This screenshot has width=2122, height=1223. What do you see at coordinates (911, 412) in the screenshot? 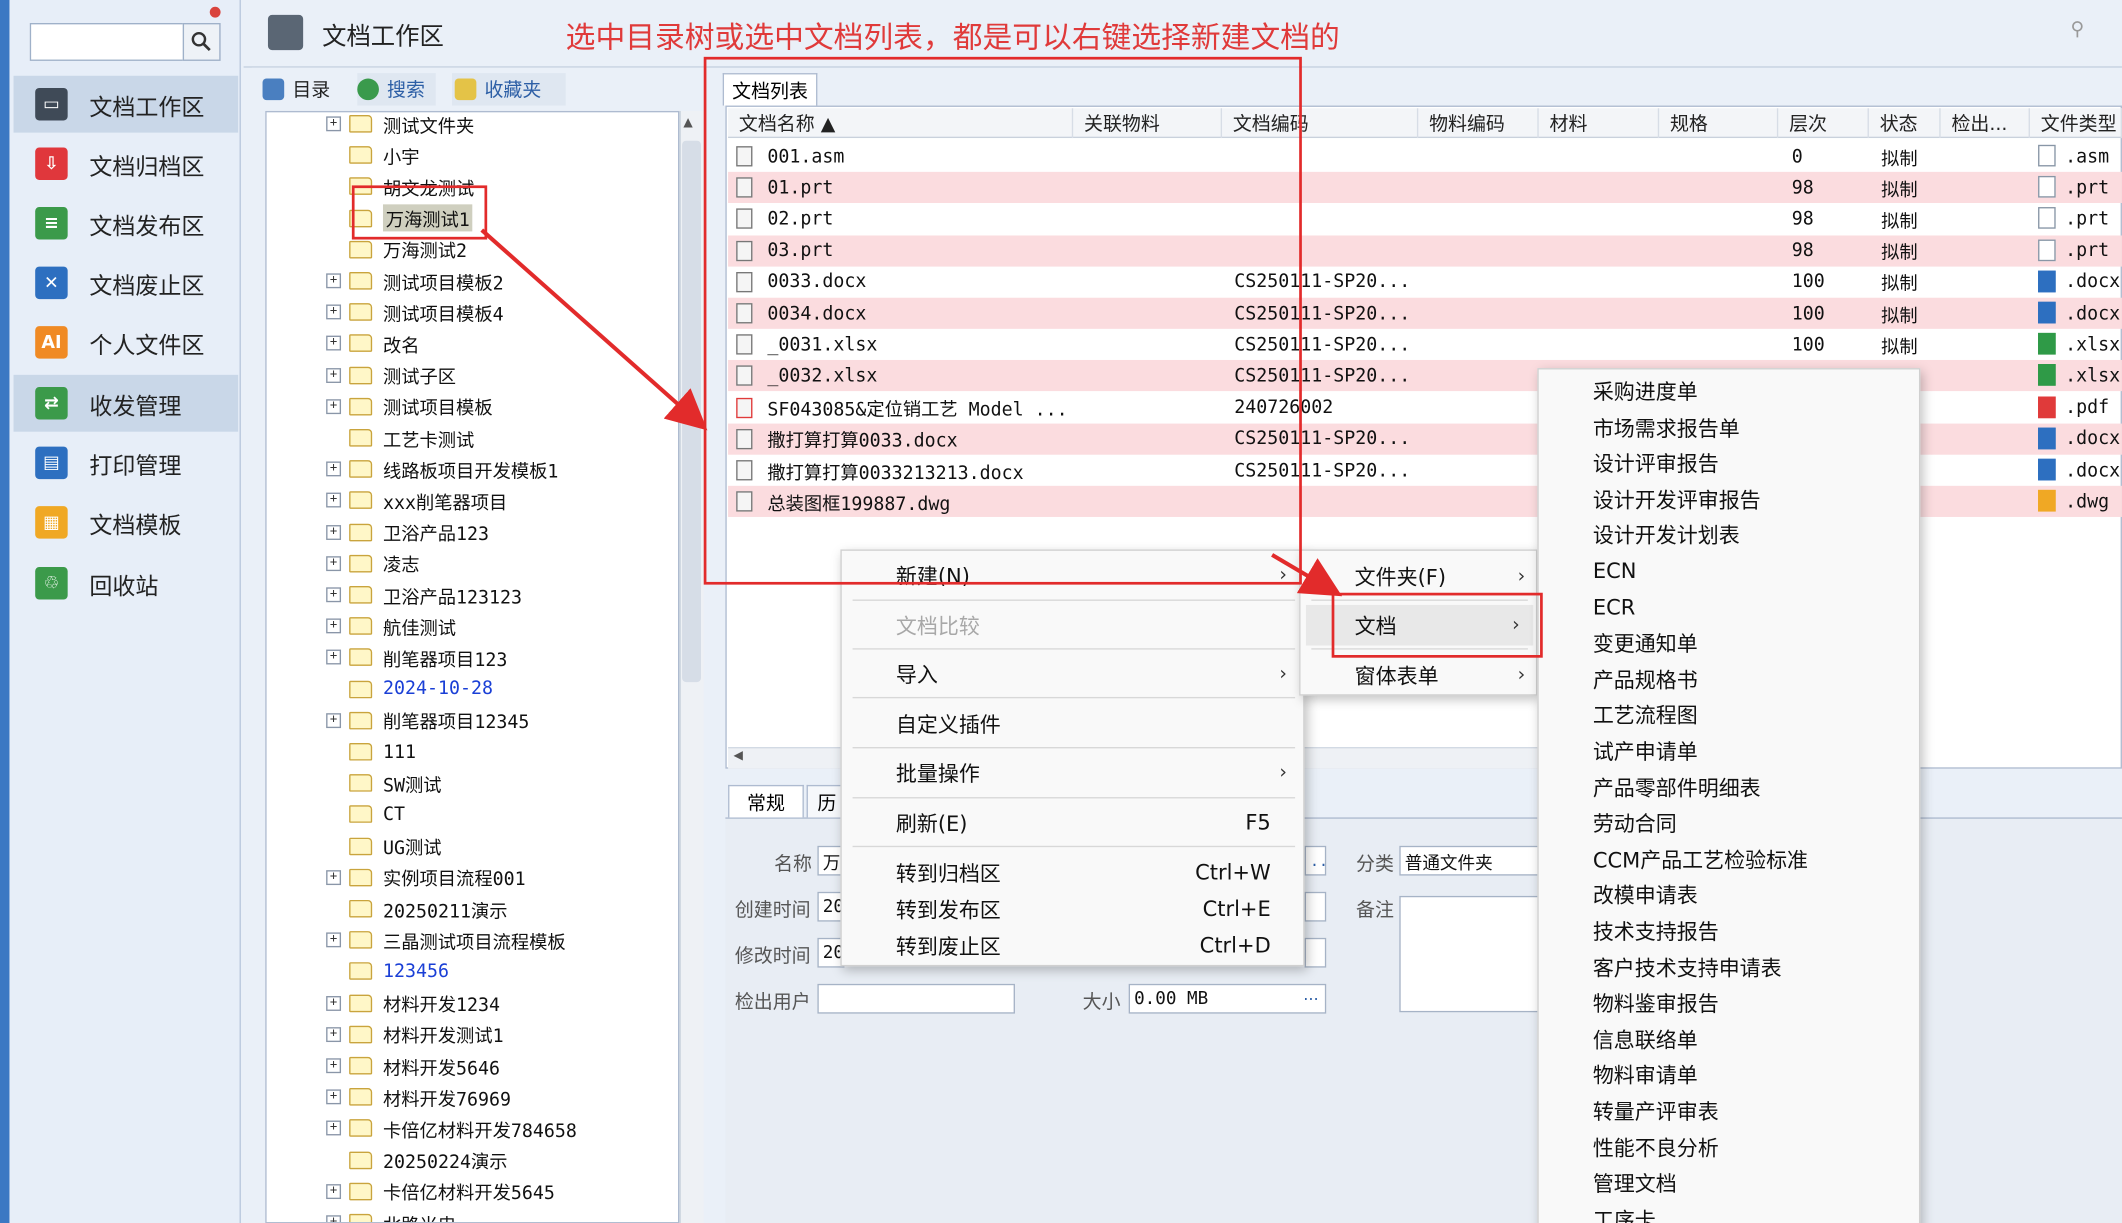
I see `annotation-arrows` at bounding box center [911, 412].